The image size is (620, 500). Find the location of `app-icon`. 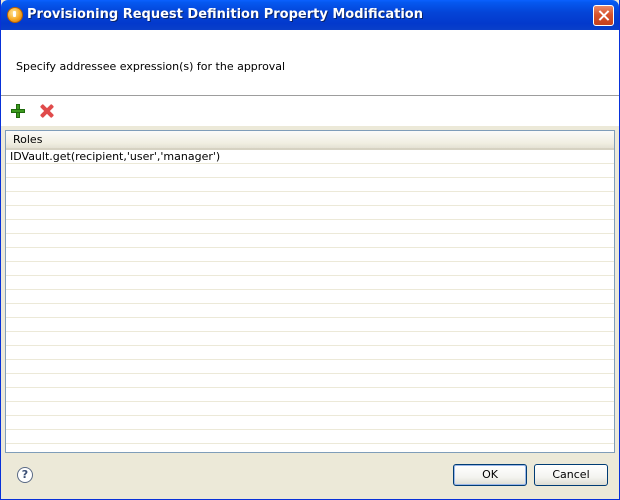

app-icon is located at coordinates (15, 15).